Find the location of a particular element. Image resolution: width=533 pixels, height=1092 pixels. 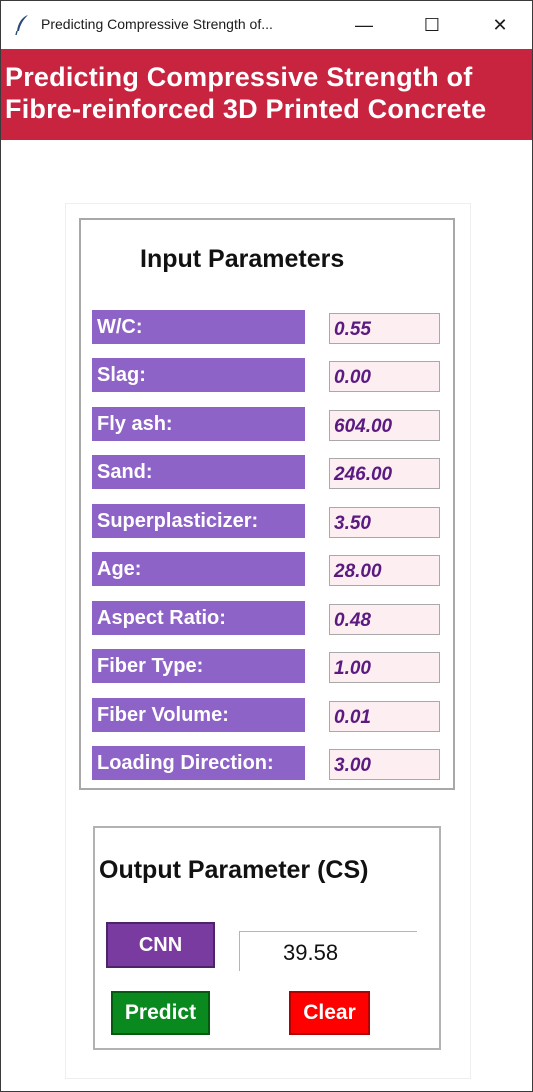

param-input-loading-direction: 3.00 is located at coordinates (384, 764).